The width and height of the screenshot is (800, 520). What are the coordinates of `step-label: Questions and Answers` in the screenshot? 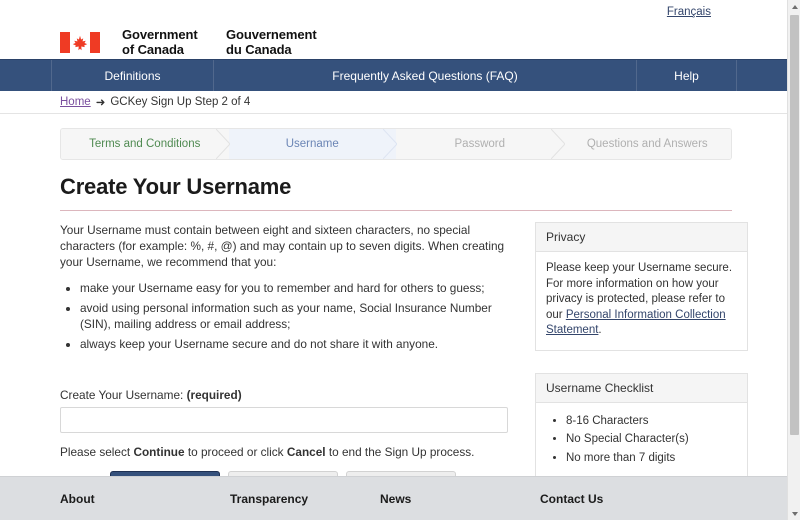 It's located at (647, 144).